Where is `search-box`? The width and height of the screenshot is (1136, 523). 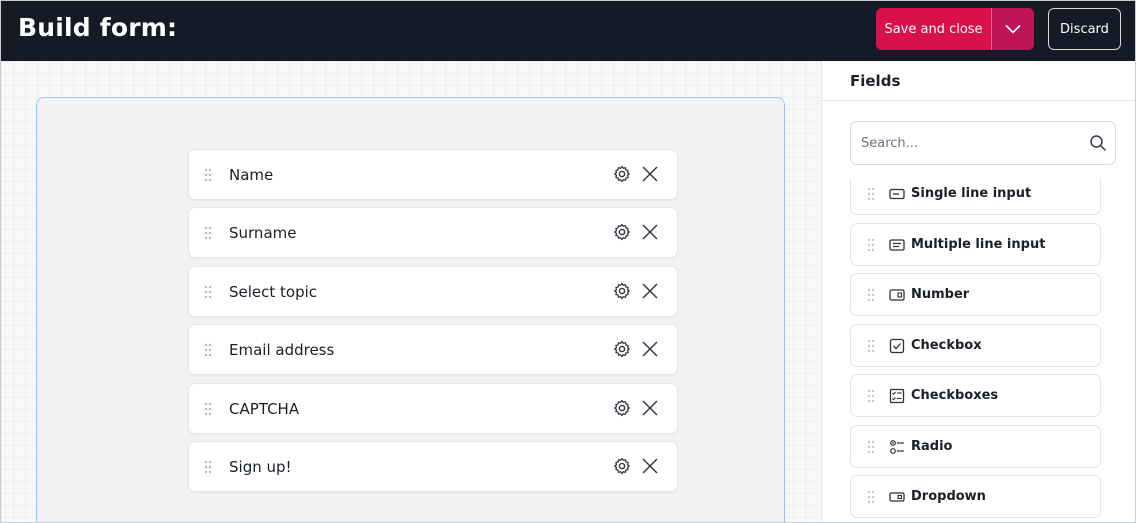
search-box is located at coordinates (983, 143).